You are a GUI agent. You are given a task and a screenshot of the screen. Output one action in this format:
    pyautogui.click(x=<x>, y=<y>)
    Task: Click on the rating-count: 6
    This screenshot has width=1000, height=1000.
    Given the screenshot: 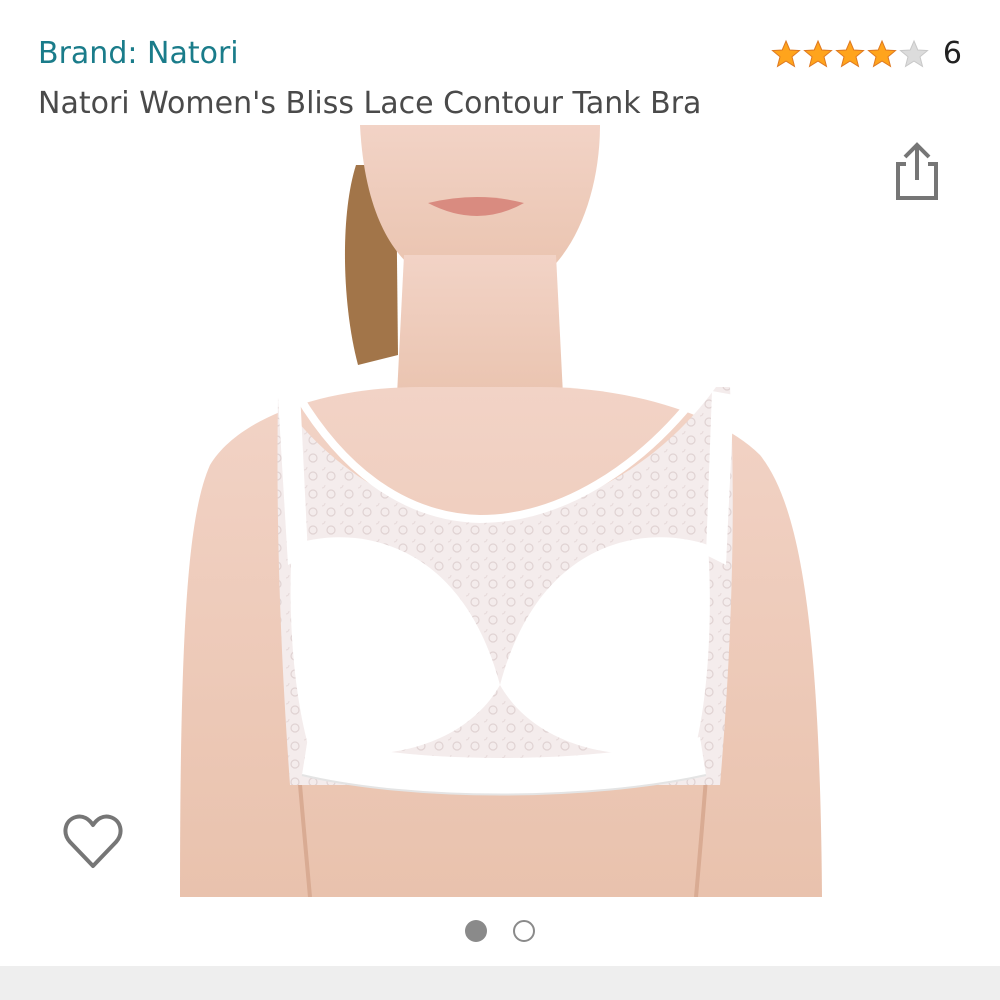 What is the action you would take?
    pyautogui.click(x=952, y=53)
    